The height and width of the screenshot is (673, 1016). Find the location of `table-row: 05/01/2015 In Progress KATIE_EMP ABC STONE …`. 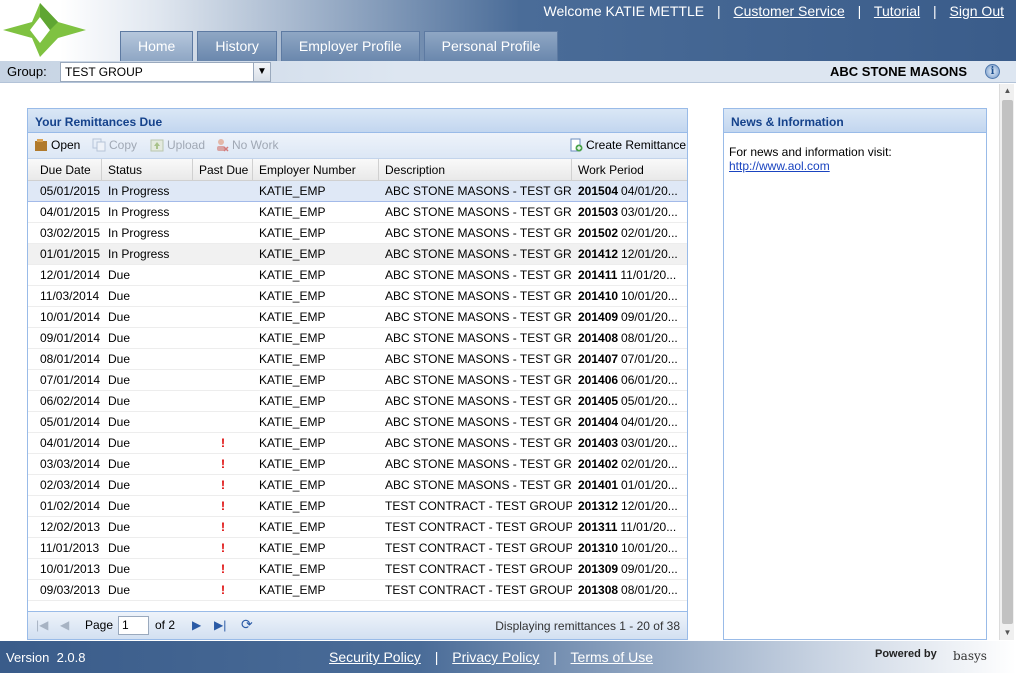

table-row: 05/01/2015 In Progress KATIE_EMP ABC STONE … is located at coordinates (357, 191).